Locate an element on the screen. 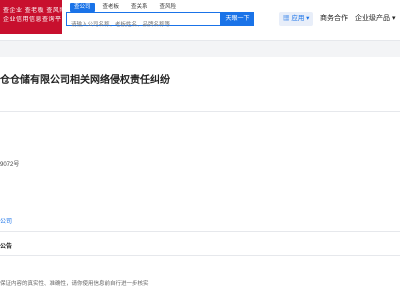 The image size is (400, 300). app-menu-button: ▦ 应用 ▾ is located at coordinates (296, 19).